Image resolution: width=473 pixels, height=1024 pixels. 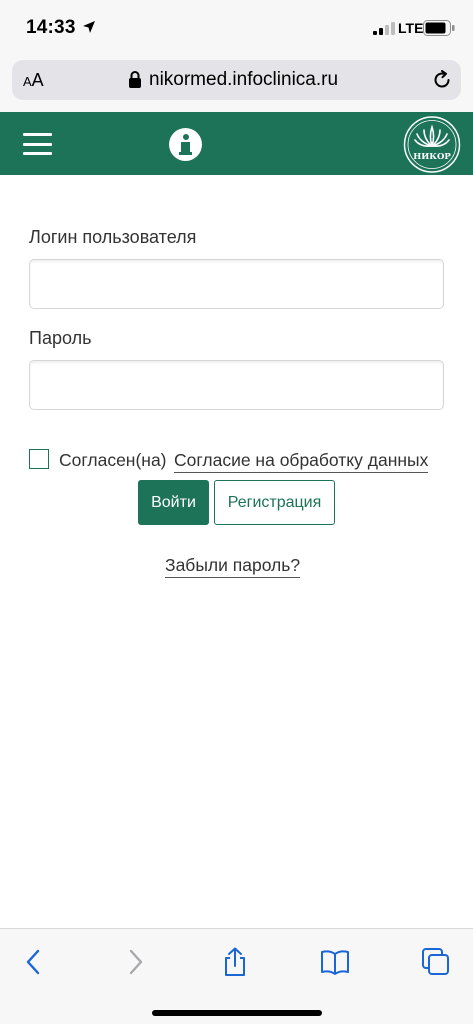 I want to click on consent-text: Согласен(на), so click(x=113, y=460).